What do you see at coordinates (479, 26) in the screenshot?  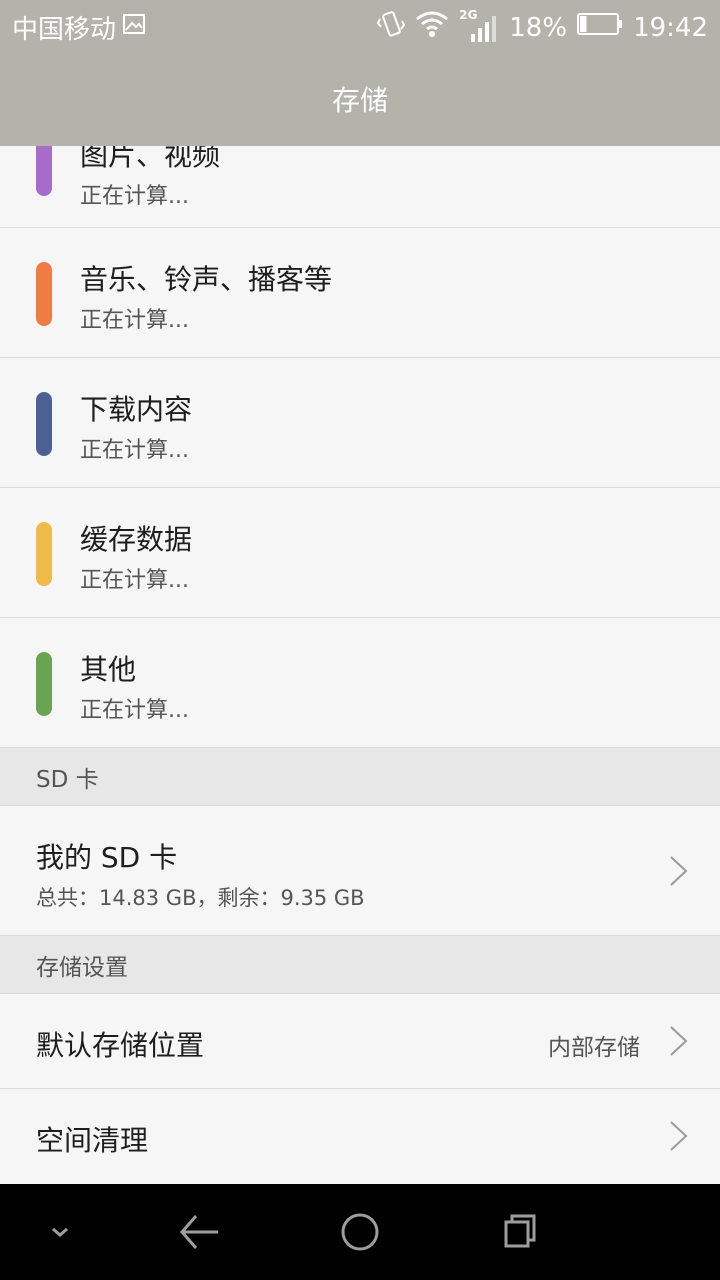 I see `signal-icon: 2G` at bounding box center [479, 26].